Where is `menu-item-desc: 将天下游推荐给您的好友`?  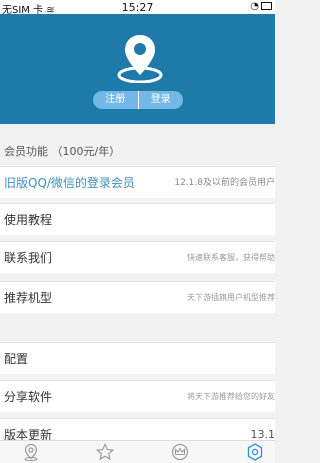
menu-item-desc: 将天下游推荐给您的好友 is located at coordinates (231, 396).